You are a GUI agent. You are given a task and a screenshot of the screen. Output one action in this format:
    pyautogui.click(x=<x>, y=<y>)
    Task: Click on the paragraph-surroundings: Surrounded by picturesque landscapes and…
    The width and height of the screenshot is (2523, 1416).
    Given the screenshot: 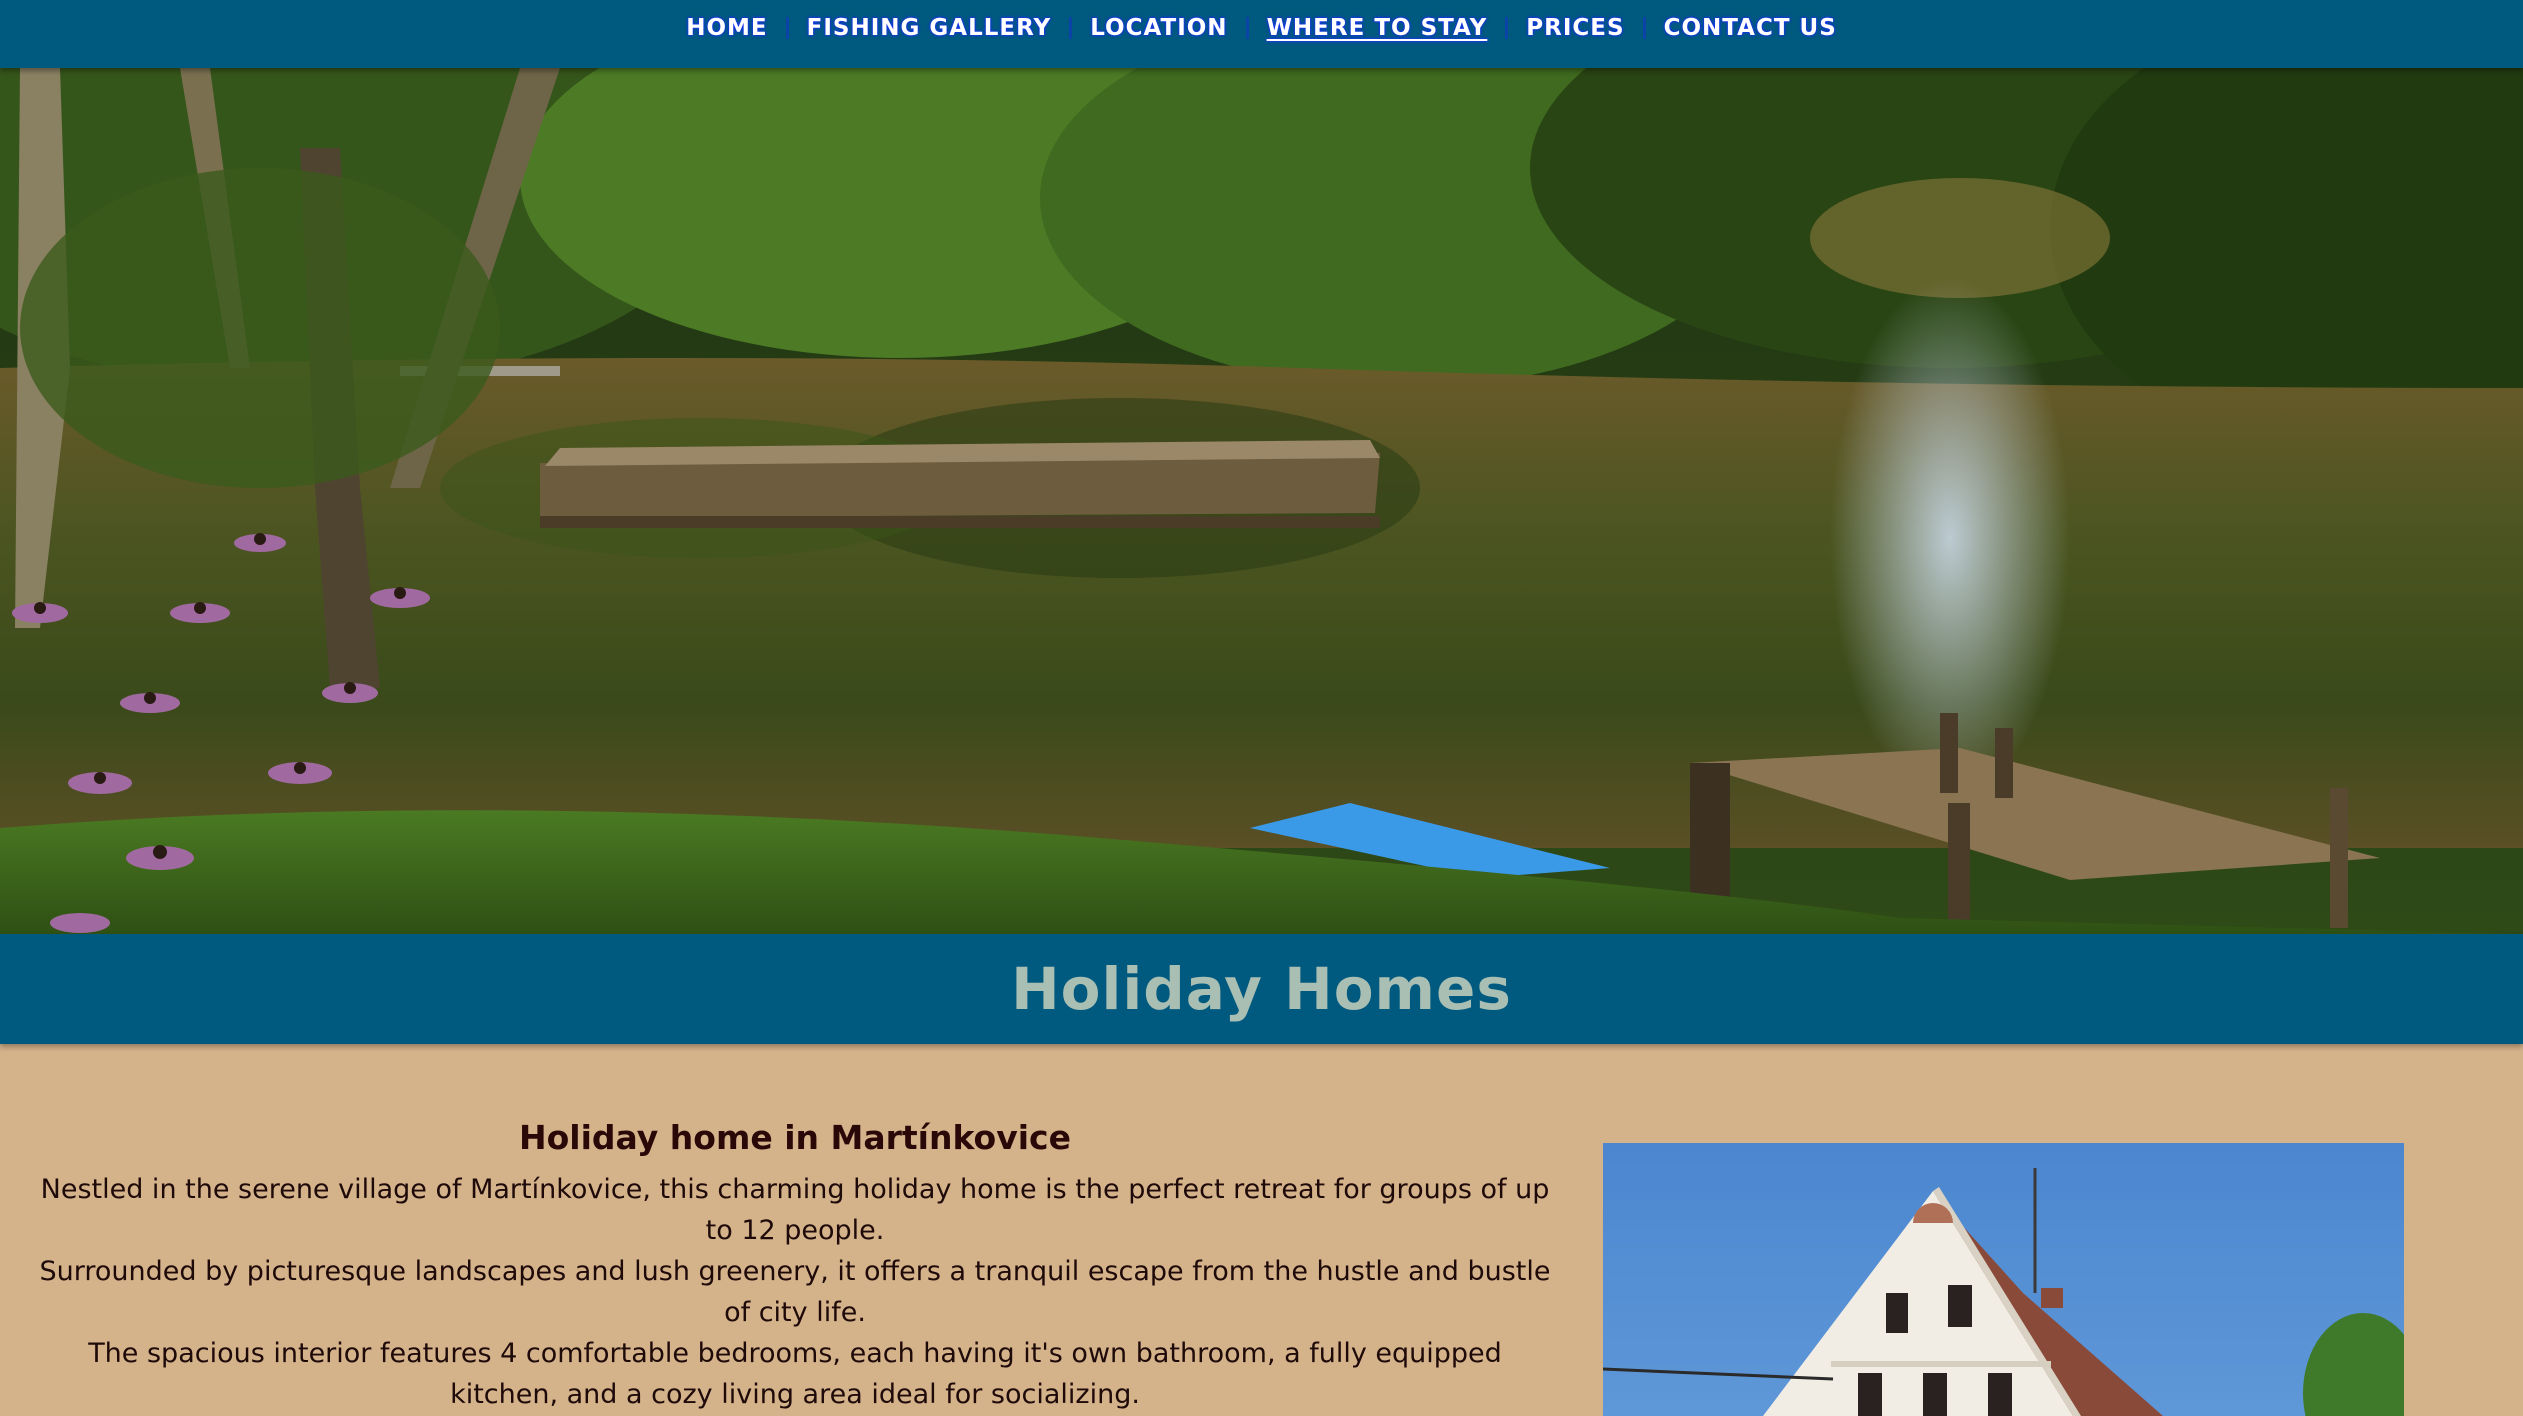 What is the action you would take?
    pyautogui.click(x=795, y=1292)
    